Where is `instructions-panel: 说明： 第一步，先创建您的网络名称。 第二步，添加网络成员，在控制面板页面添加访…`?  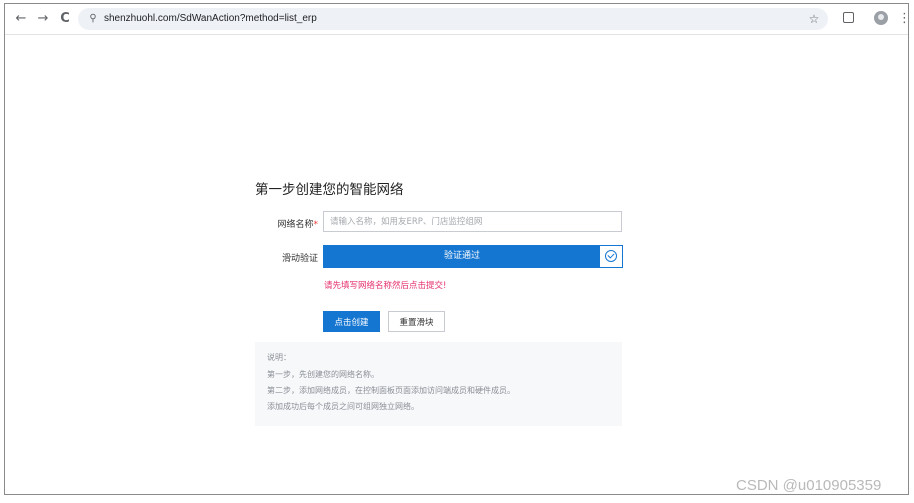
instructions-panel: 说明： 第一步，先创建您的网络名称。 第二步，添加网络成员，在控制面板页面添加访… is located at coordinates (438, 384).